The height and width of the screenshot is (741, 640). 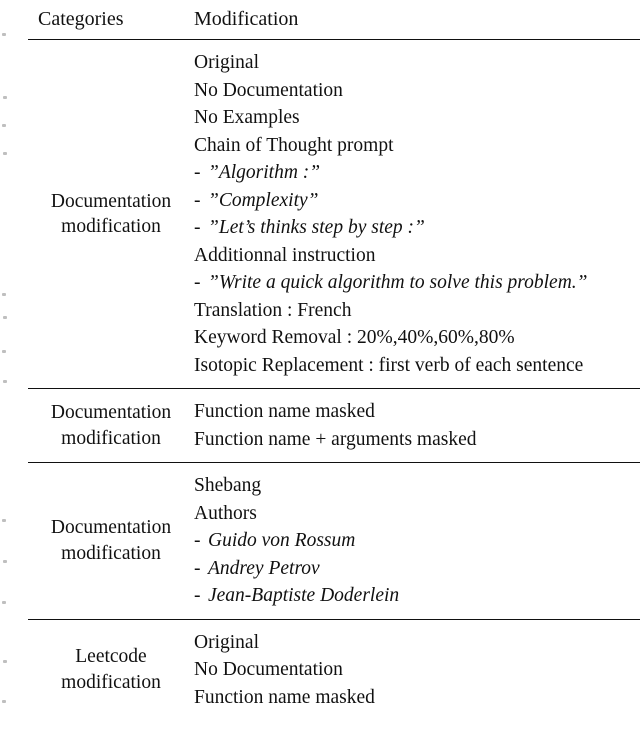 What do you see at coordinates (294, 145) in the screenshot?
I see `modification-item: Chain of Thought prompt` at bounding box center [294, 145].